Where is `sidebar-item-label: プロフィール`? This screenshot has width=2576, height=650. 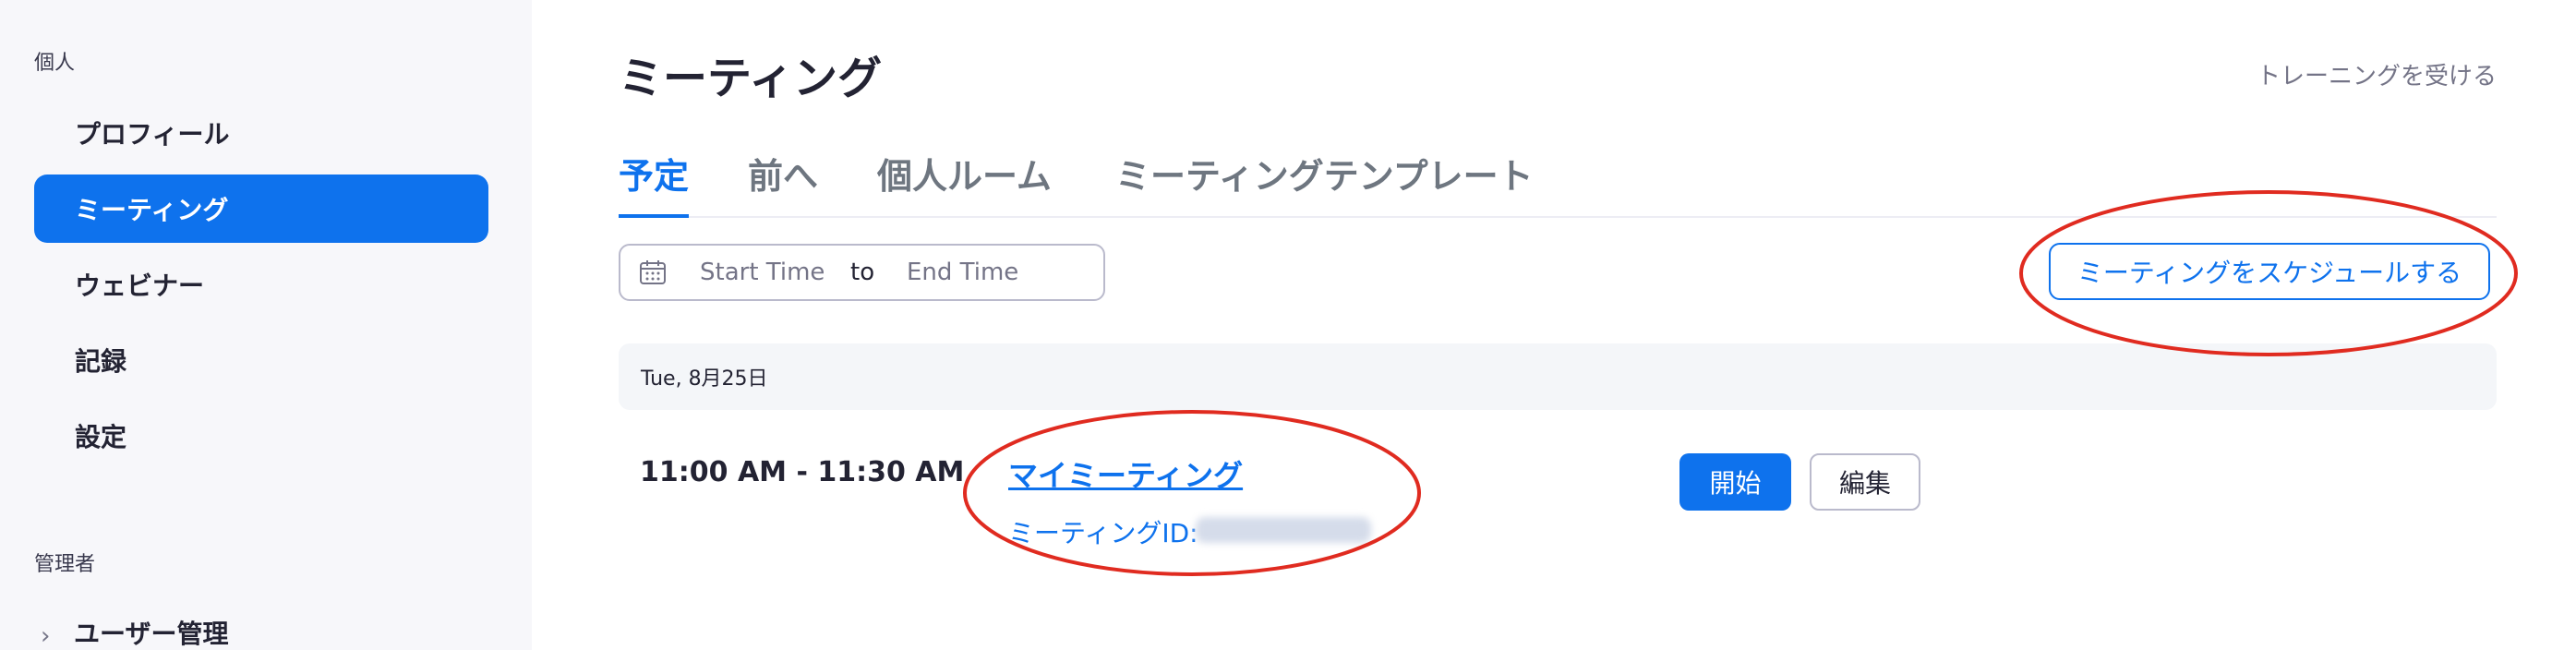 sidebar-item-label: プロフィール is located at coordinates (152, 134).